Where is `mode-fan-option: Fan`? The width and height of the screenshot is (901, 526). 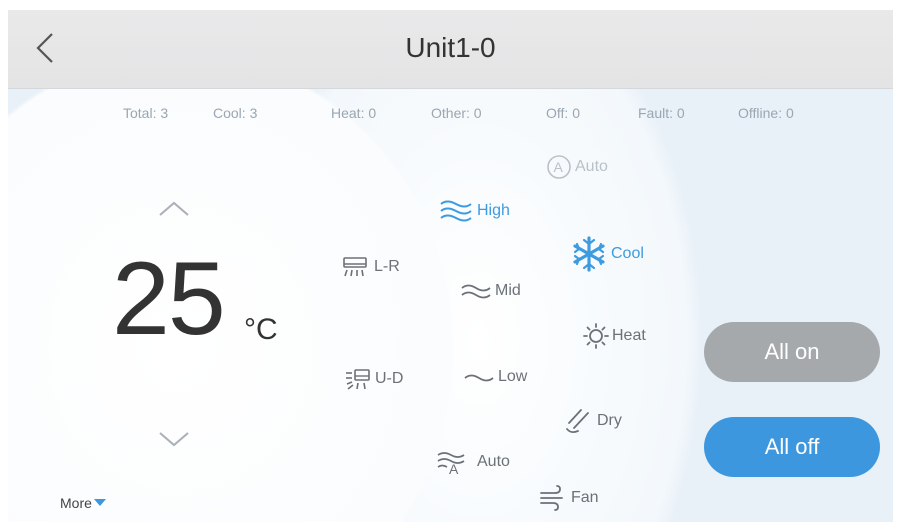 mode-fan-option: Fan is located at coordinates (568, 498).